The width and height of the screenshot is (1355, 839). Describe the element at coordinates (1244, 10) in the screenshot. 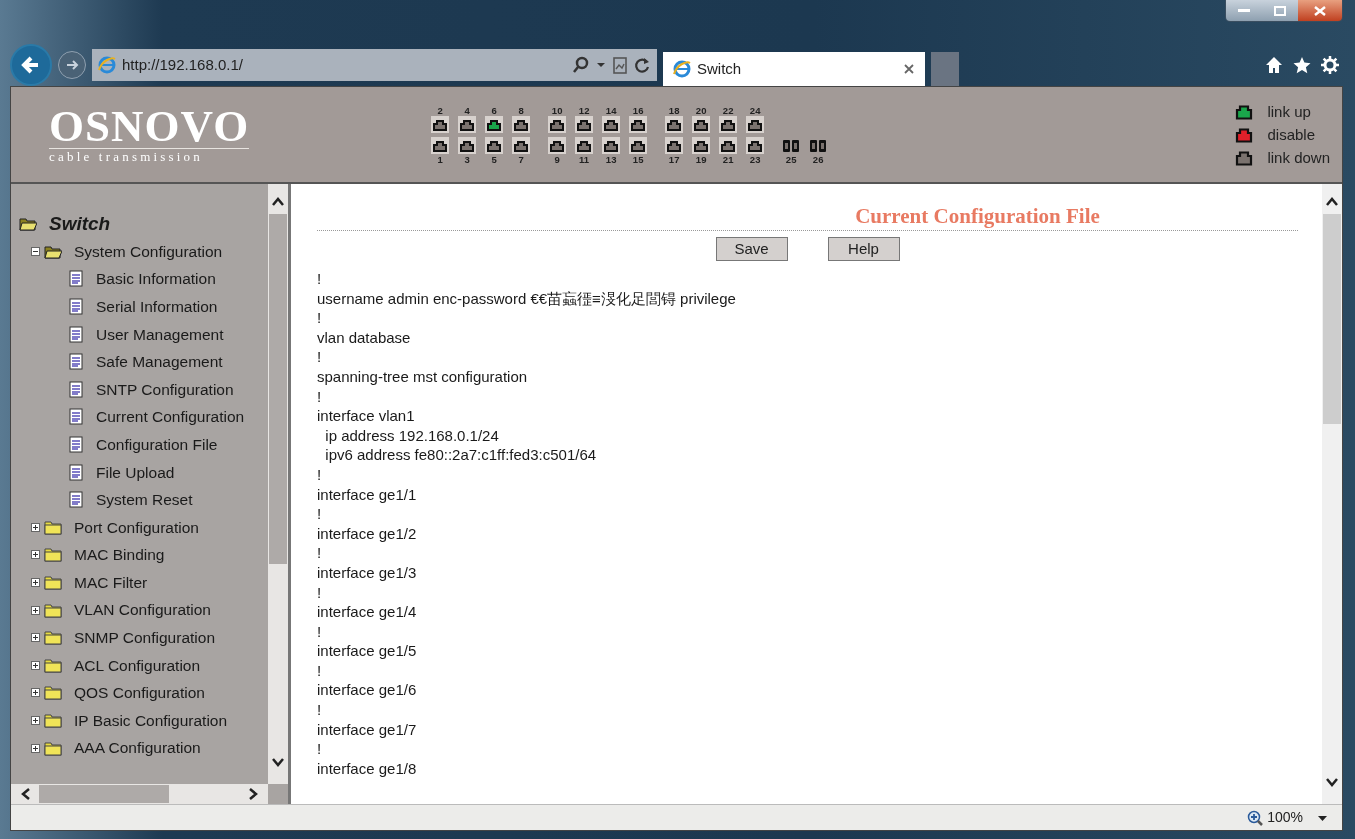

I see `minimize-button` at that location.